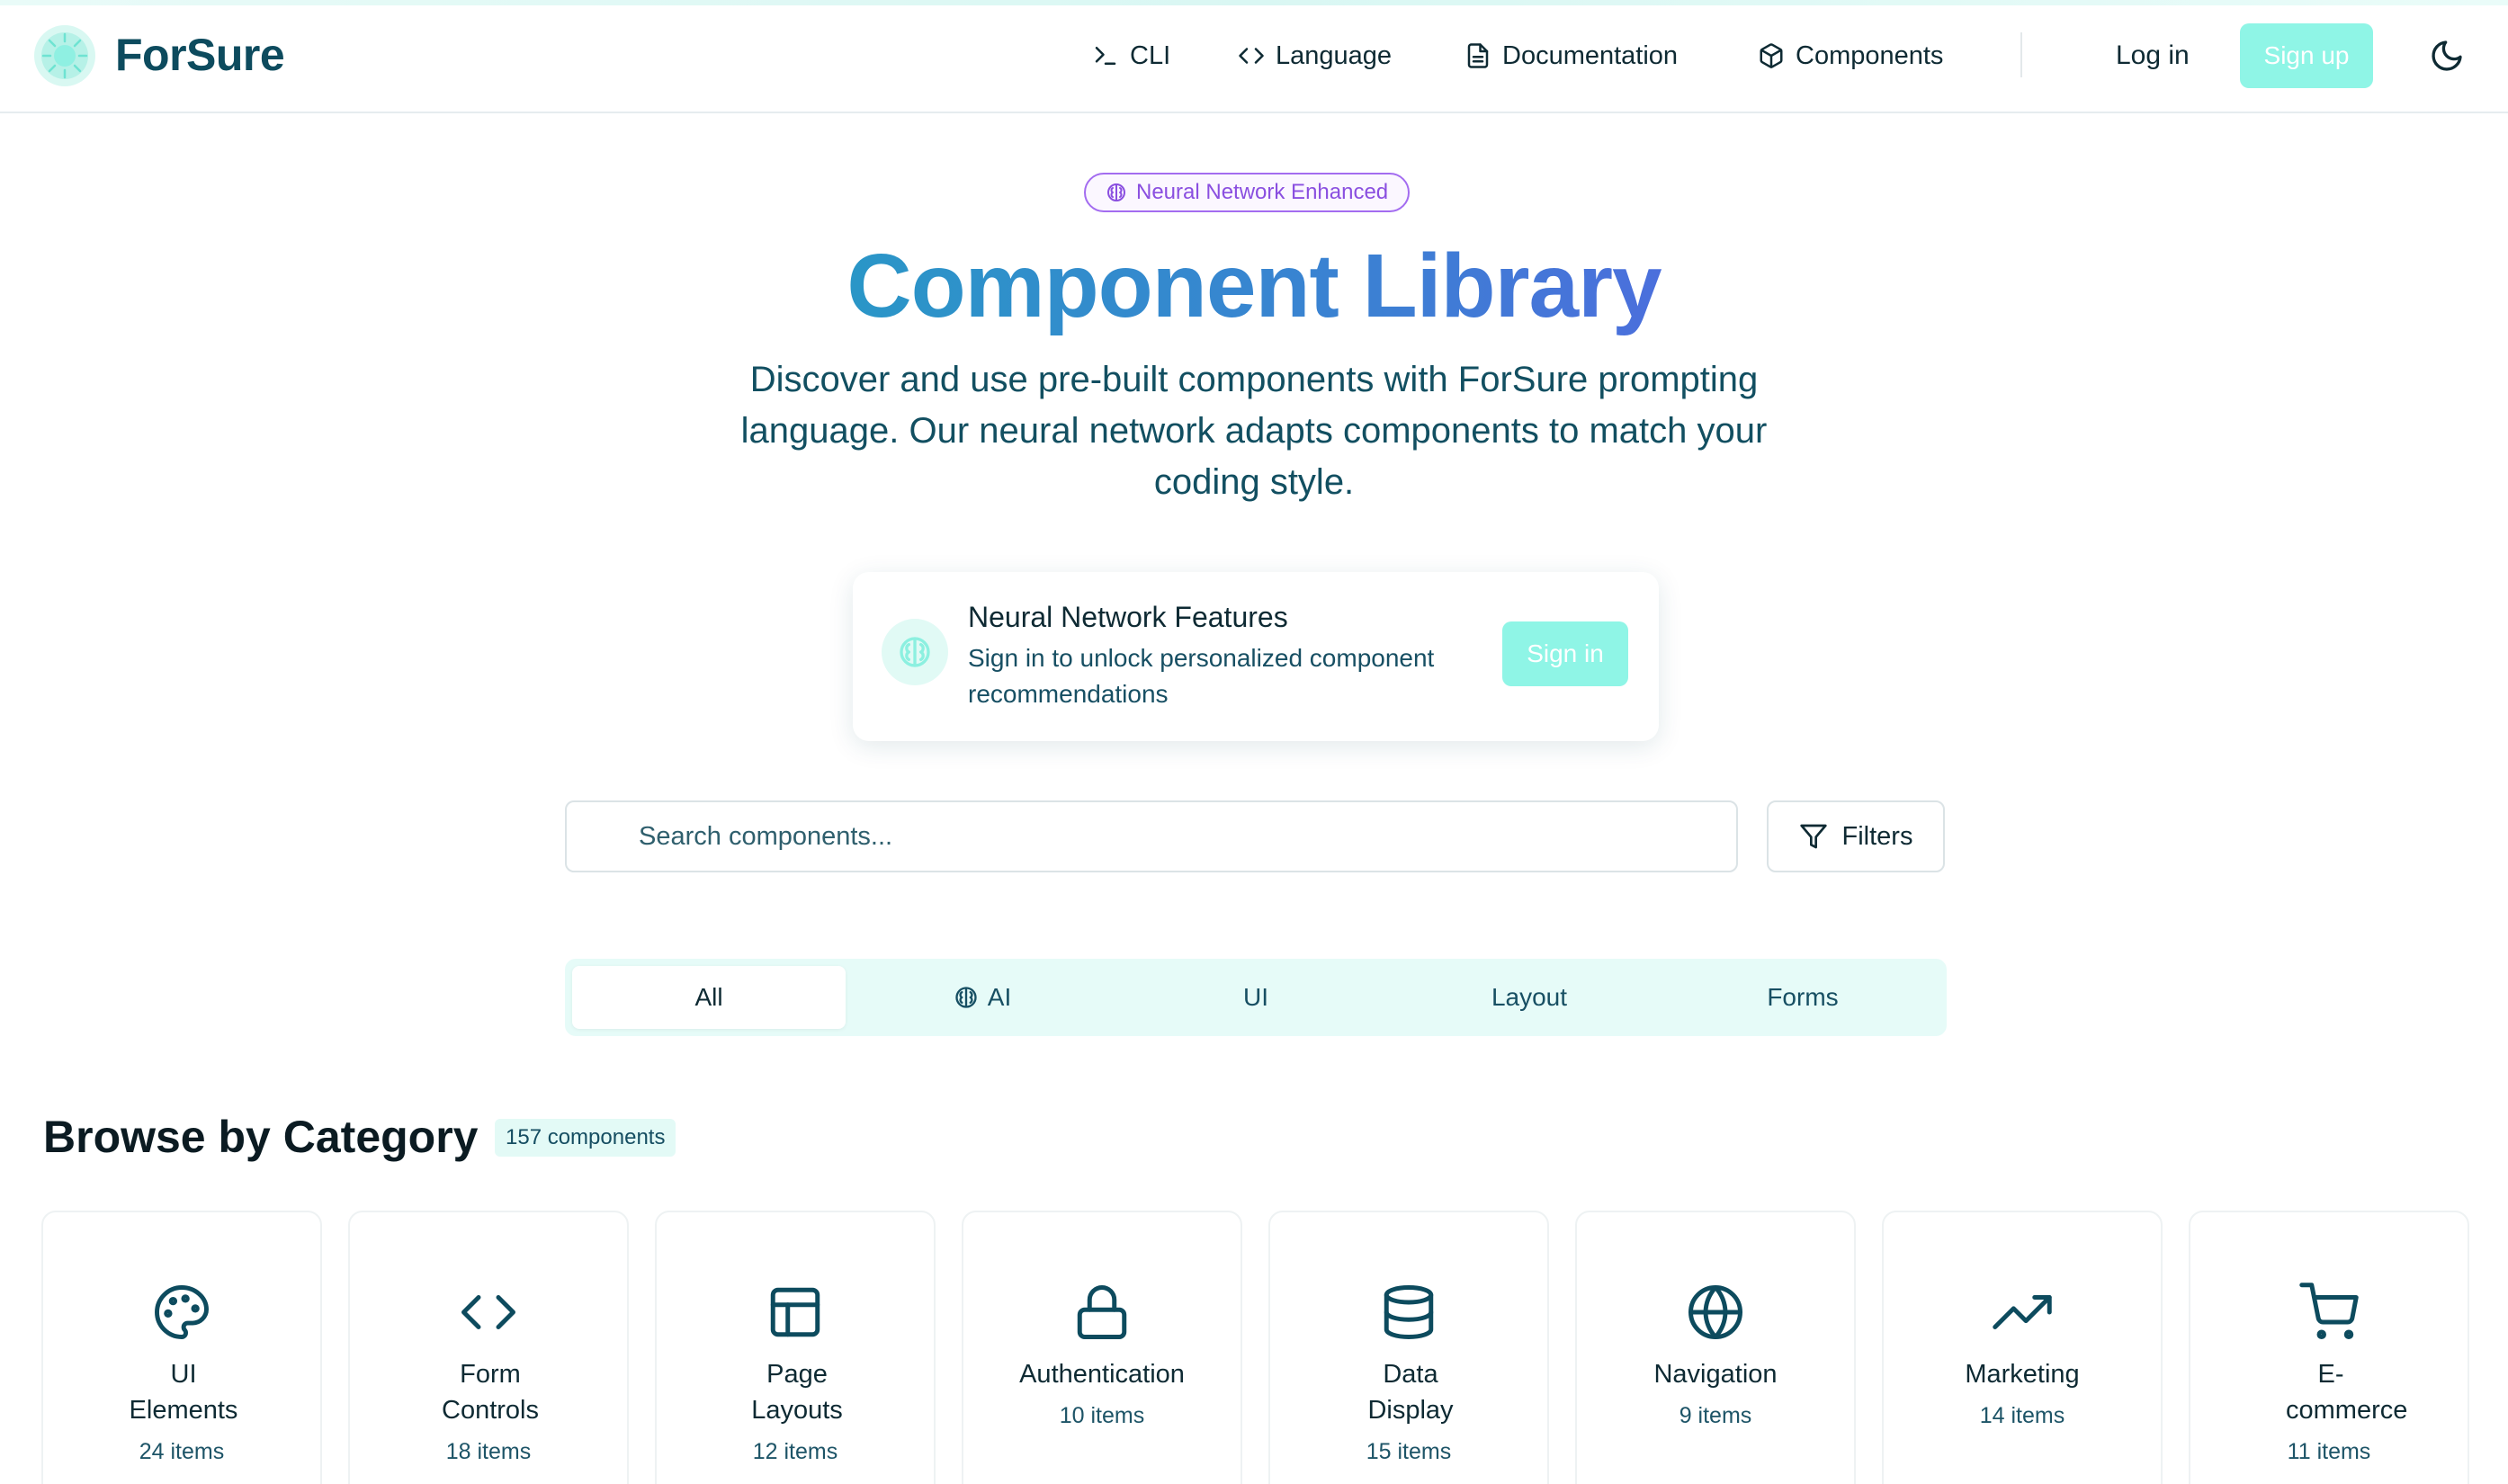  What do you see at coordinates (2329, 1347) in the screenshot?
I see `category-card-e-commerce: E-commerce 11 items` at bounding box center [2329, 1347].